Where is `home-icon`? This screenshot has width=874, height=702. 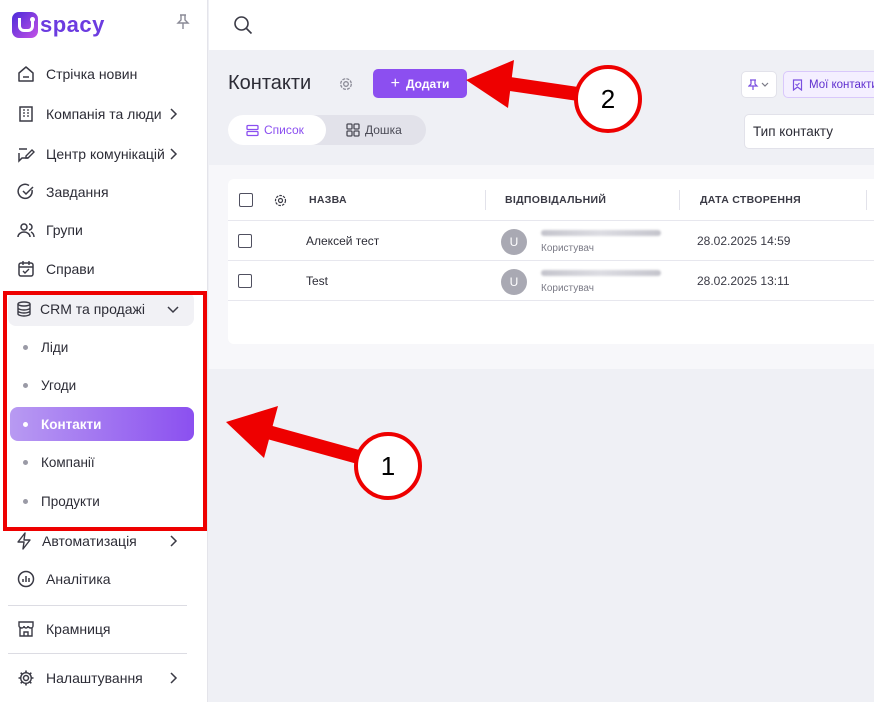 home-icon is located at coordinates (26, 74).